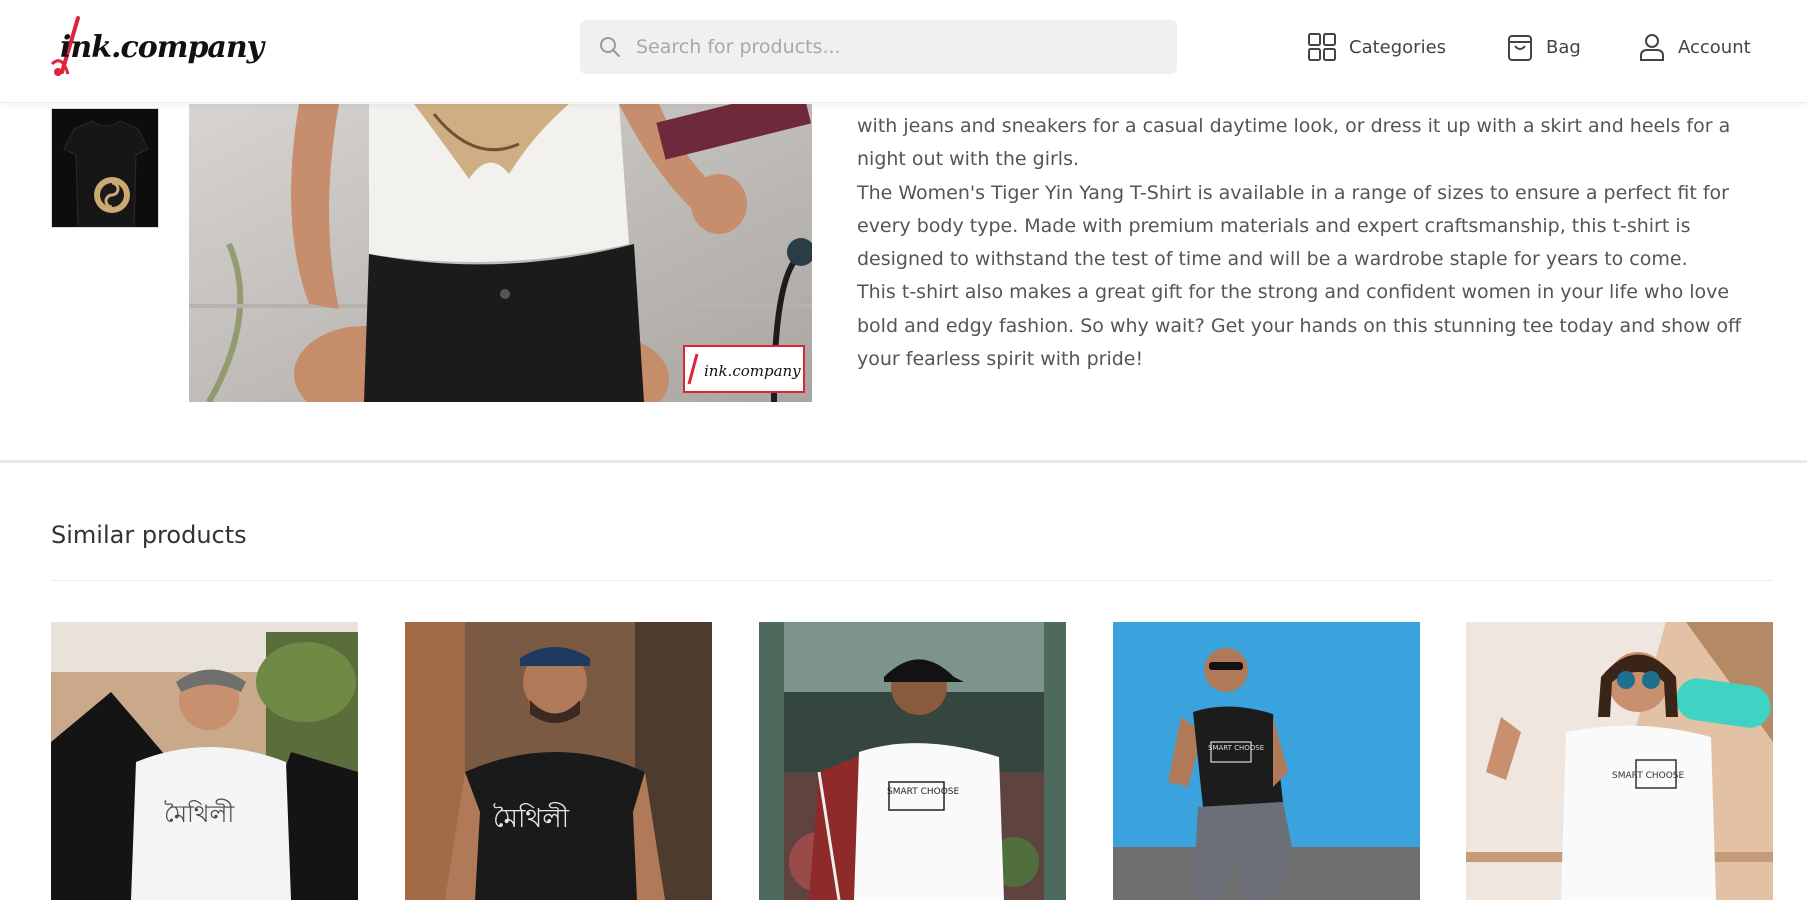 This screenshot has width=1807, height=900. What do you see at coordinates (149, 535) in the screenshot?
I see `similar-products-title: Similar products` at bounding box center [149, 535].